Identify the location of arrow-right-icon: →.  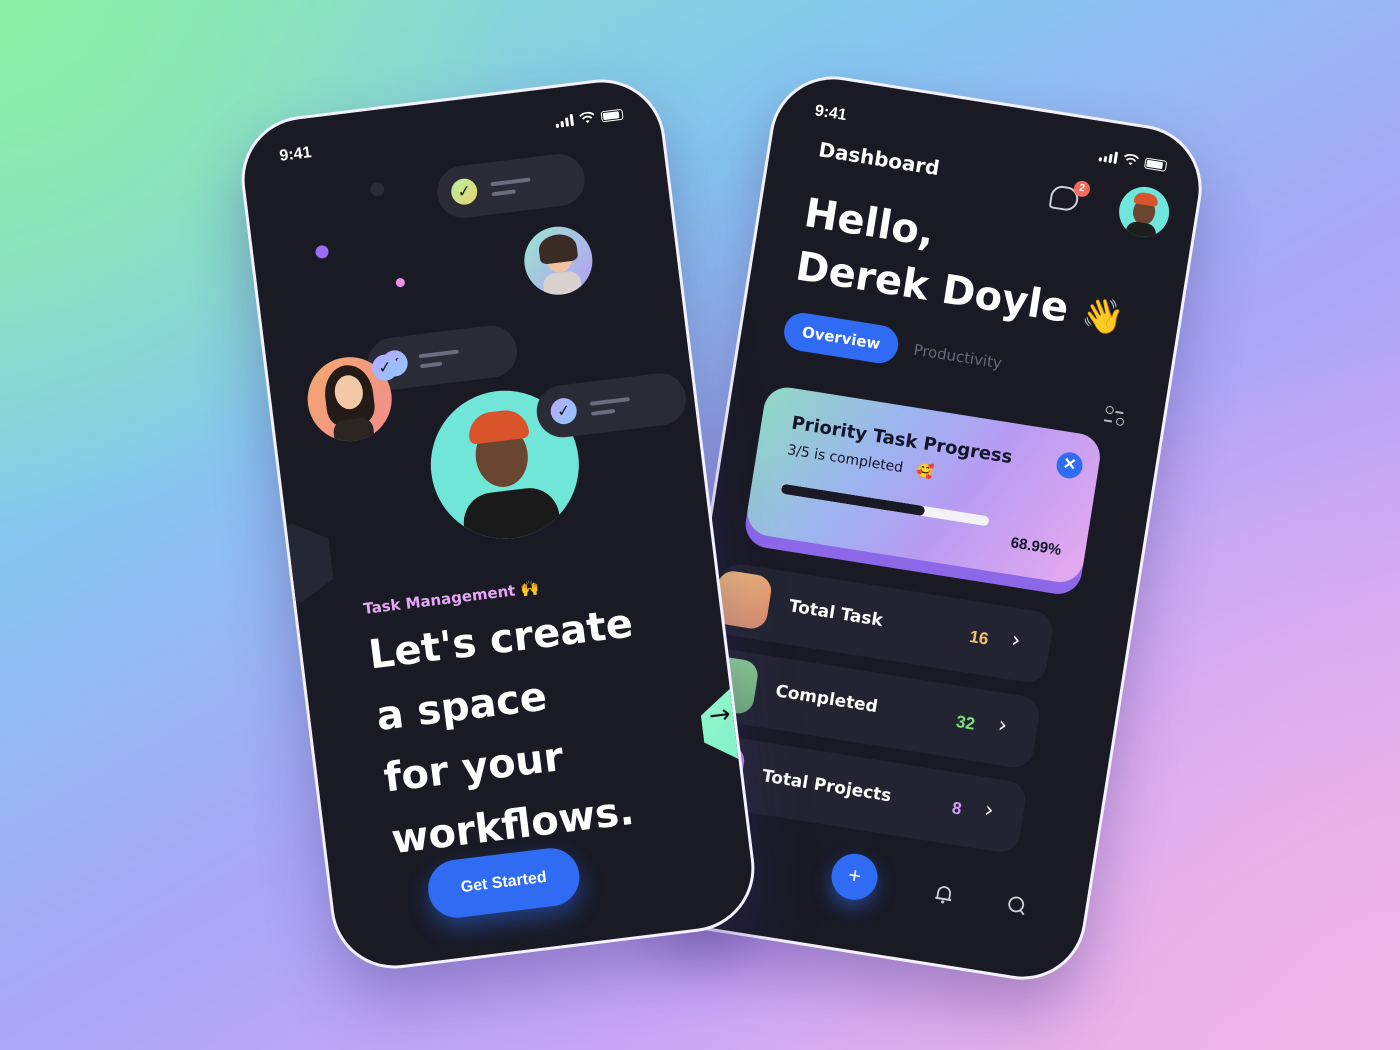
(720, 715).